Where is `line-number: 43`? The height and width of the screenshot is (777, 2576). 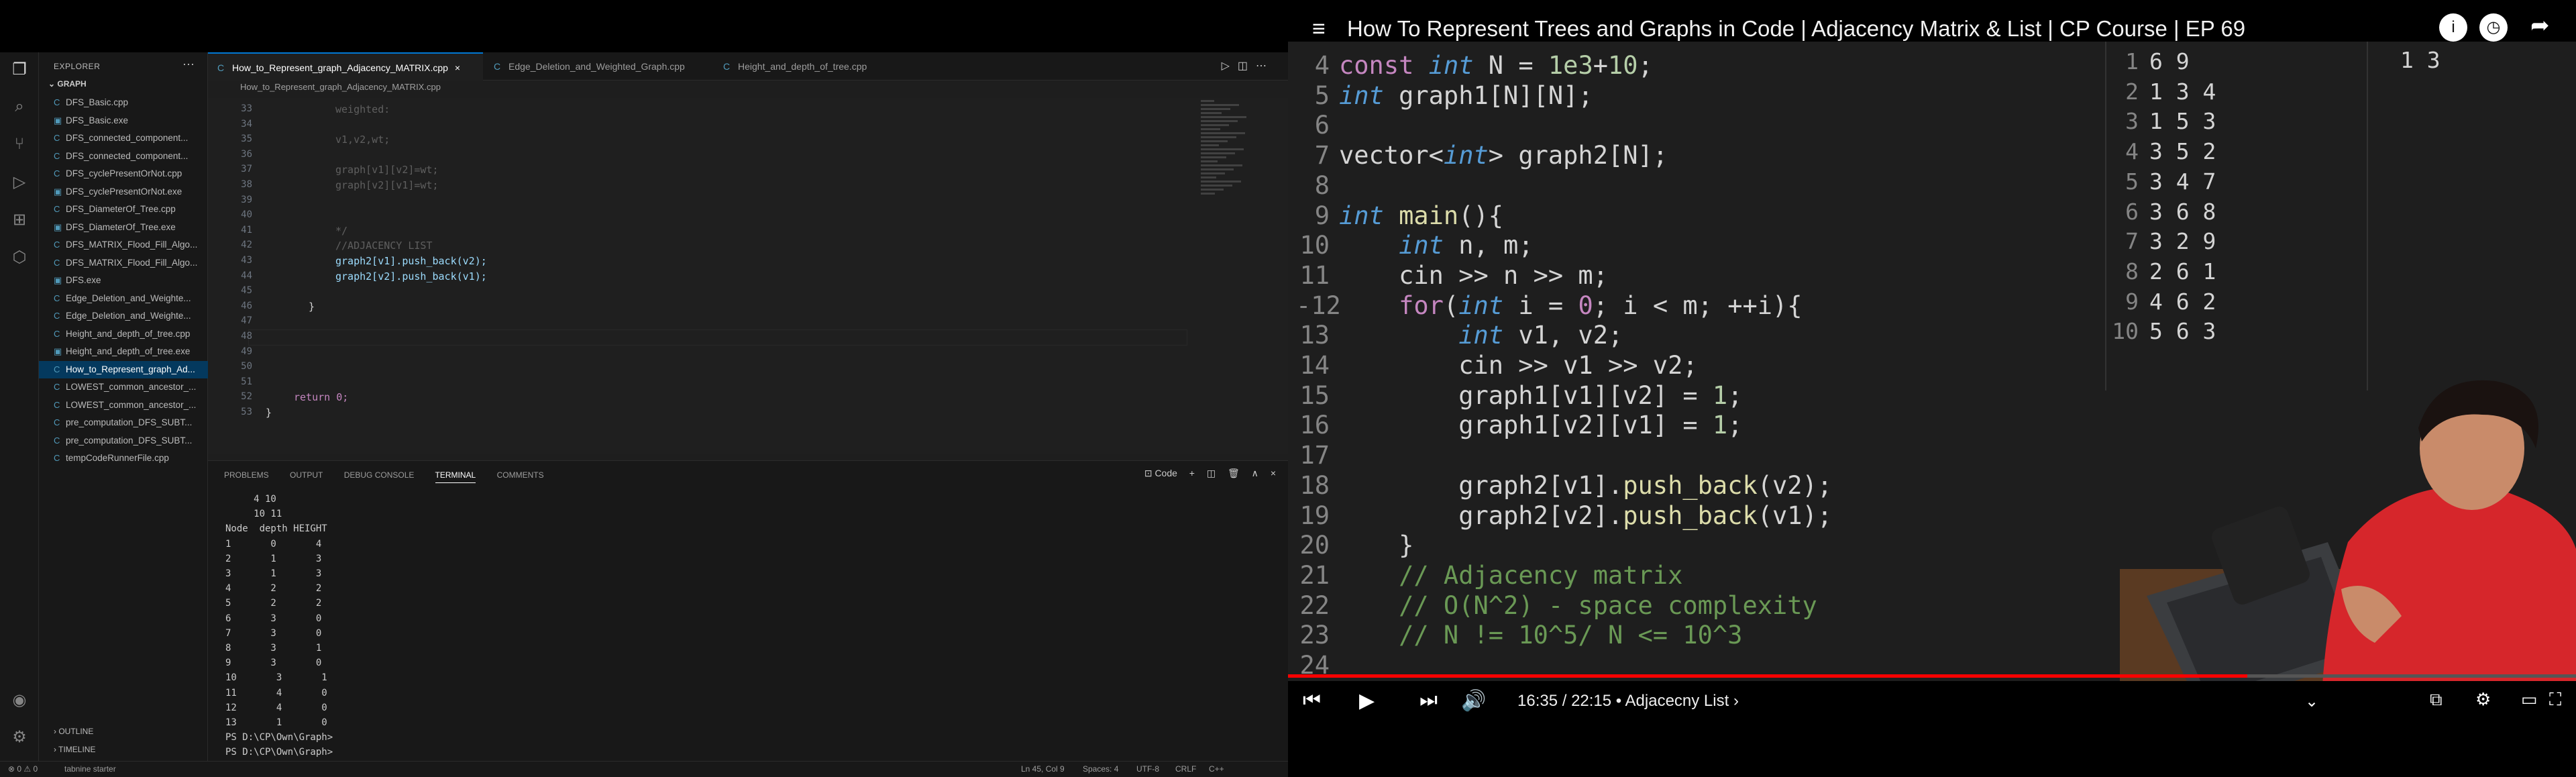 line-number: 43 is located at coordinates (246, 260).